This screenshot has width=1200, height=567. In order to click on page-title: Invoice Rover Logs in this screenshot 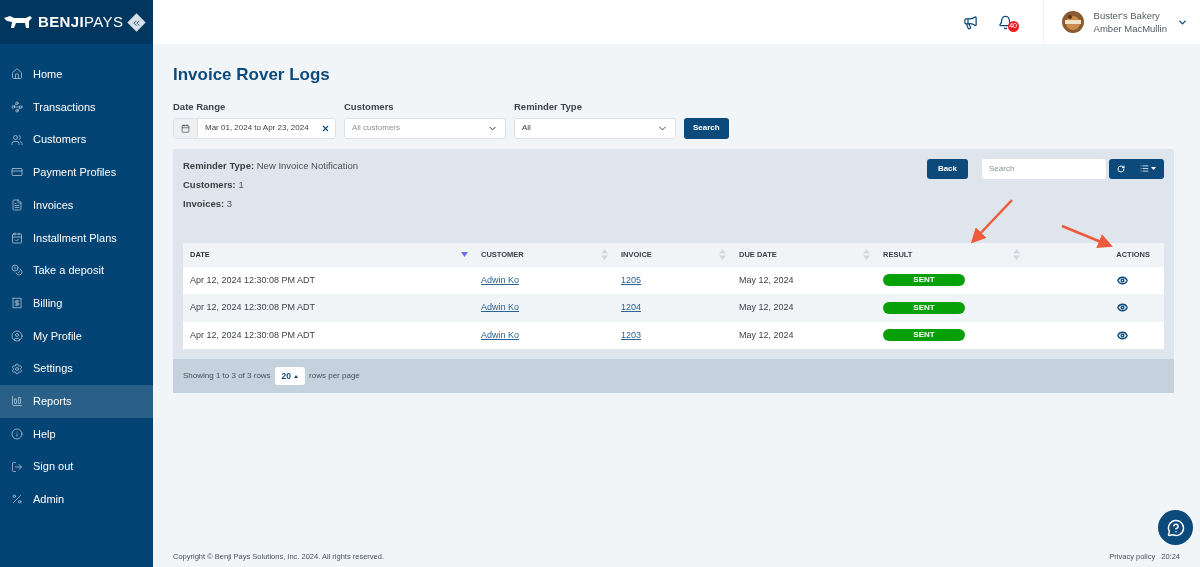, I will do `click(252, 75)`.